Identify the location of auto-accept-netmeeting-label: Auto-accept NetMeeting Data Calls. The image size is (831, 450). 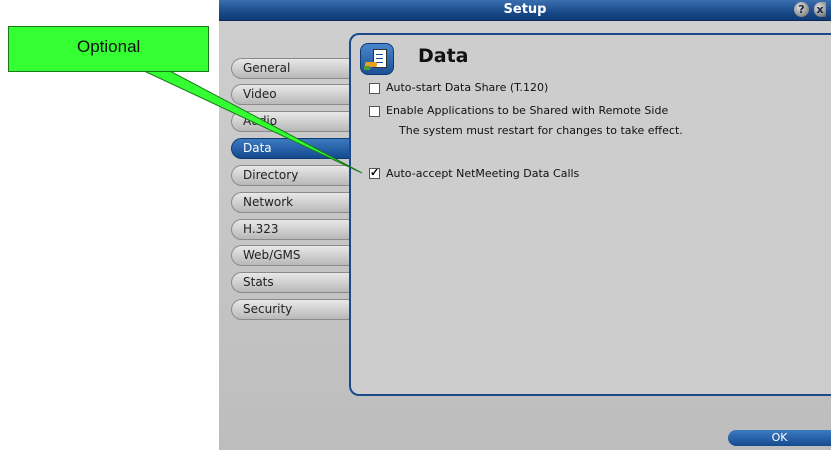
(483, 173).